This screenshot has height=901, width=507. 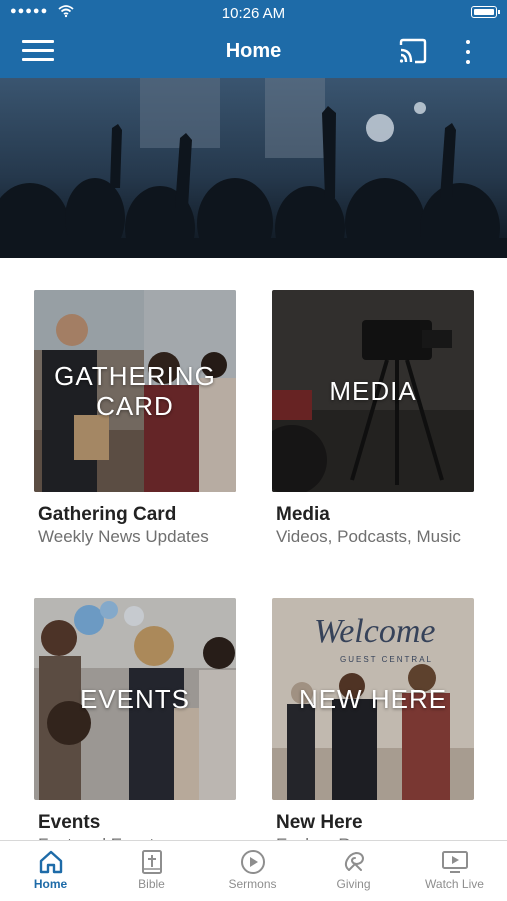 I want to click on new-here-tile: Welcome GUEST CENTRAL NEW HERE, so click(x=373, y=699).